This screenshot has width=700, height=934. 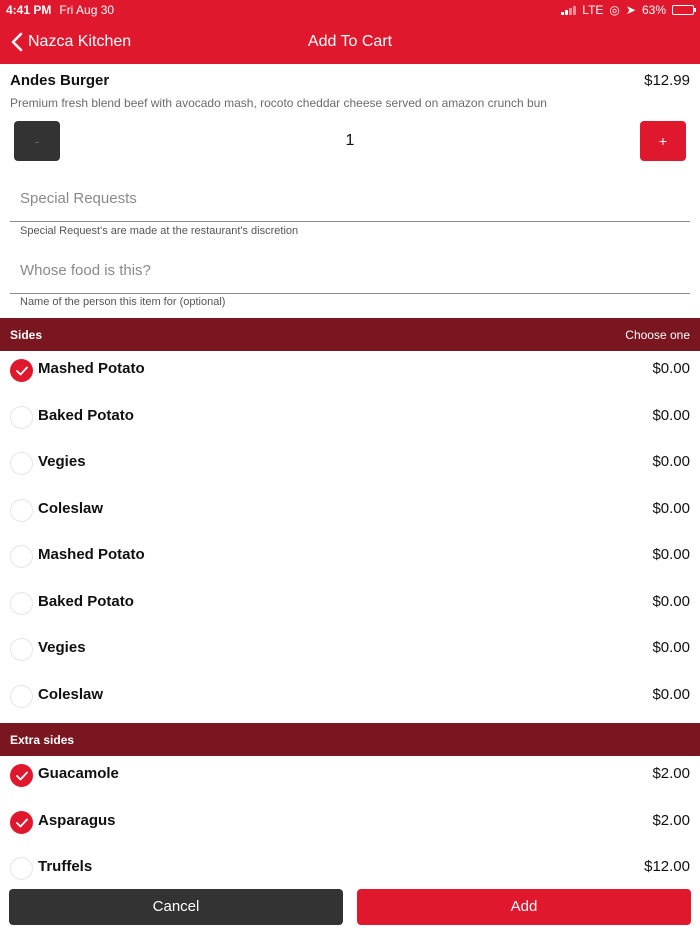 I want to click on sides-section-header: Sides Choose one, so click(x=350, y=334).